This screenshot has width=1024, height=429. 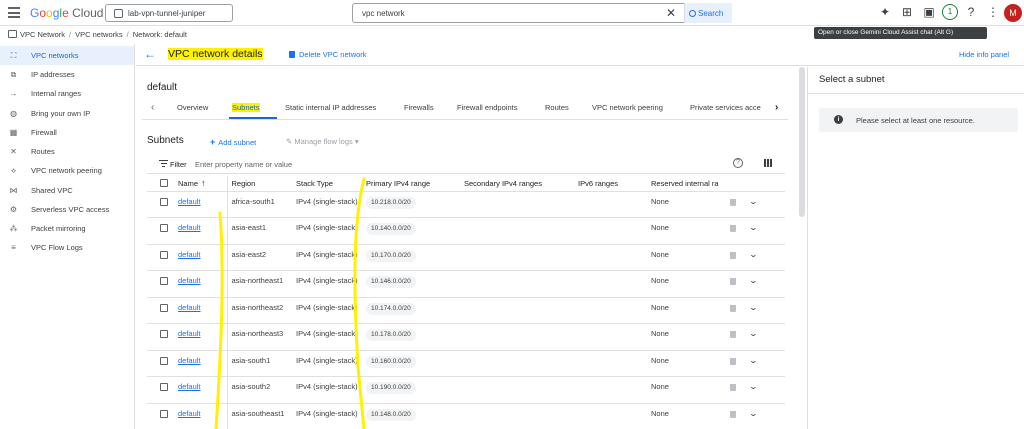 What do you see at coordinates (885, 12) in the screenshot?
I see `gemini-sparkle-icon: ✦` at bounding box center [885, 12].